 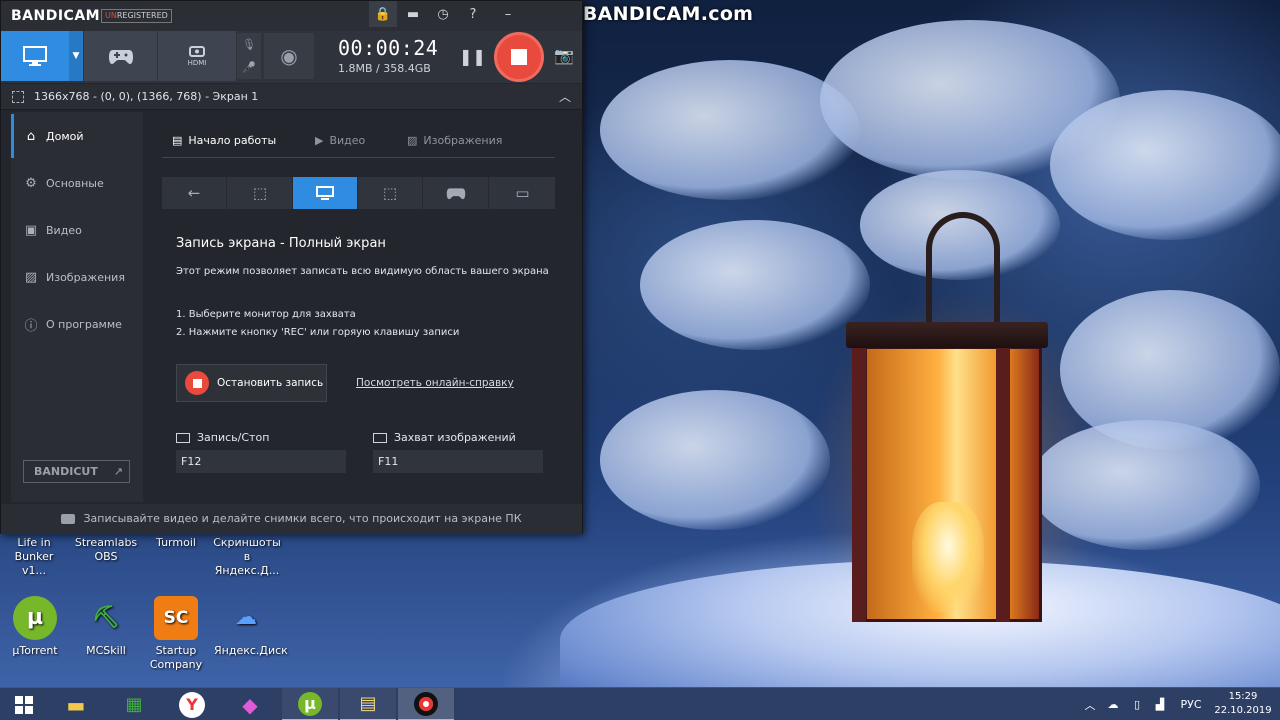 I want to click on sidebar-item-label: Видео, so click(x=64, y=230).